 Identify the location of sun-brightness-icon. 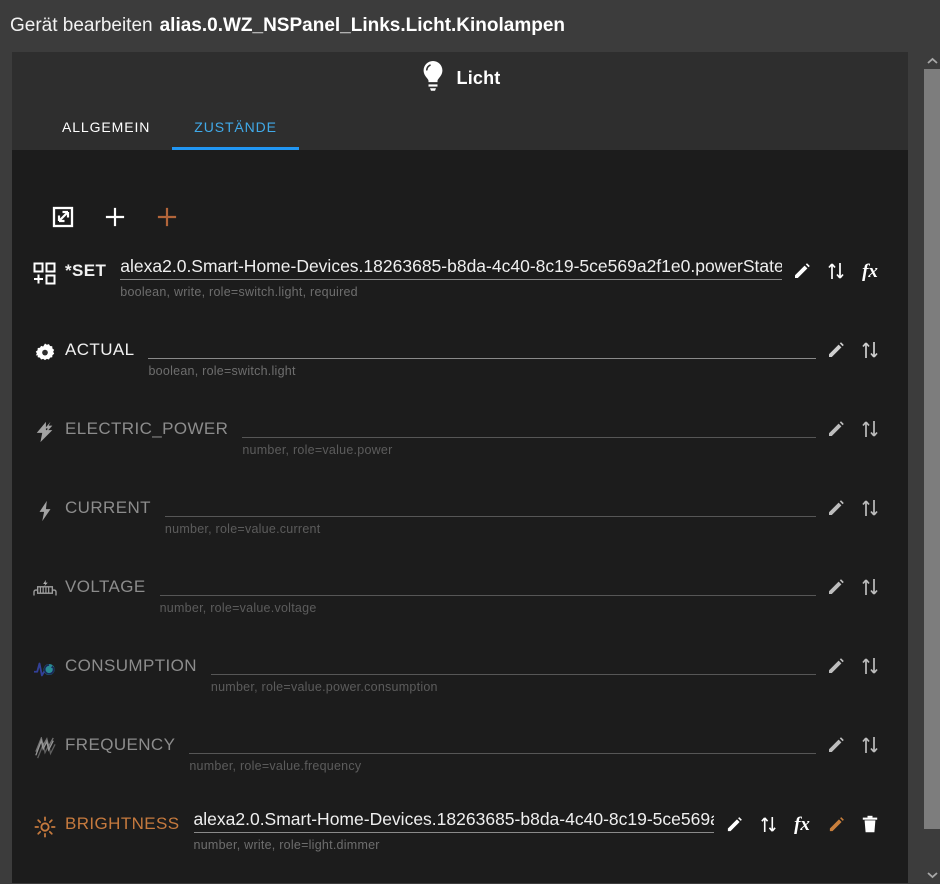
(45, 827).